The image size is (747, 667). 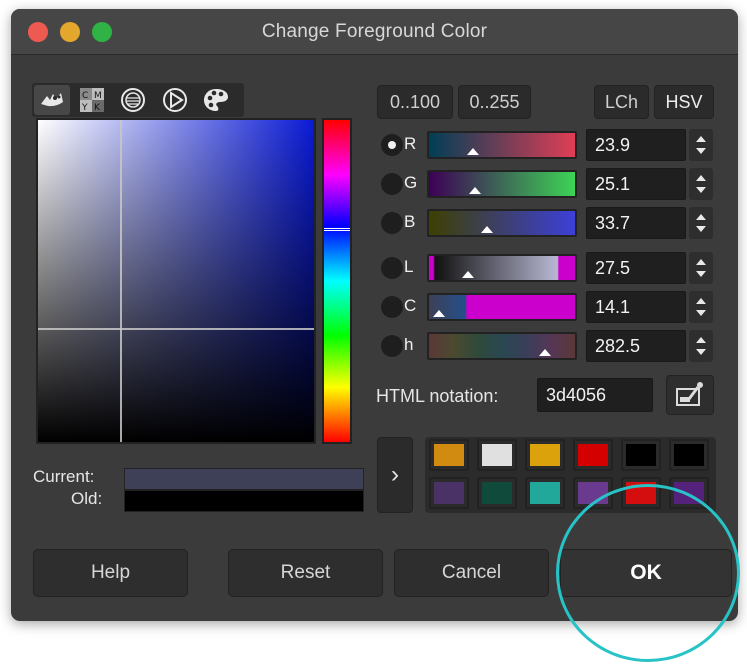 I want to click on help-button: Help, so click(x=110, y=573).